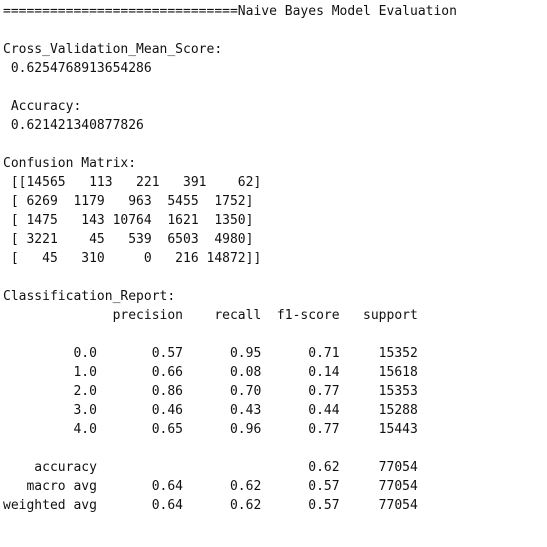 The image size is (547, 547). Describe the element at coordinates (132, 182) in the screenshot. I see `confusion-matrix-row: [[14565 113 221 391 62]` at that location.